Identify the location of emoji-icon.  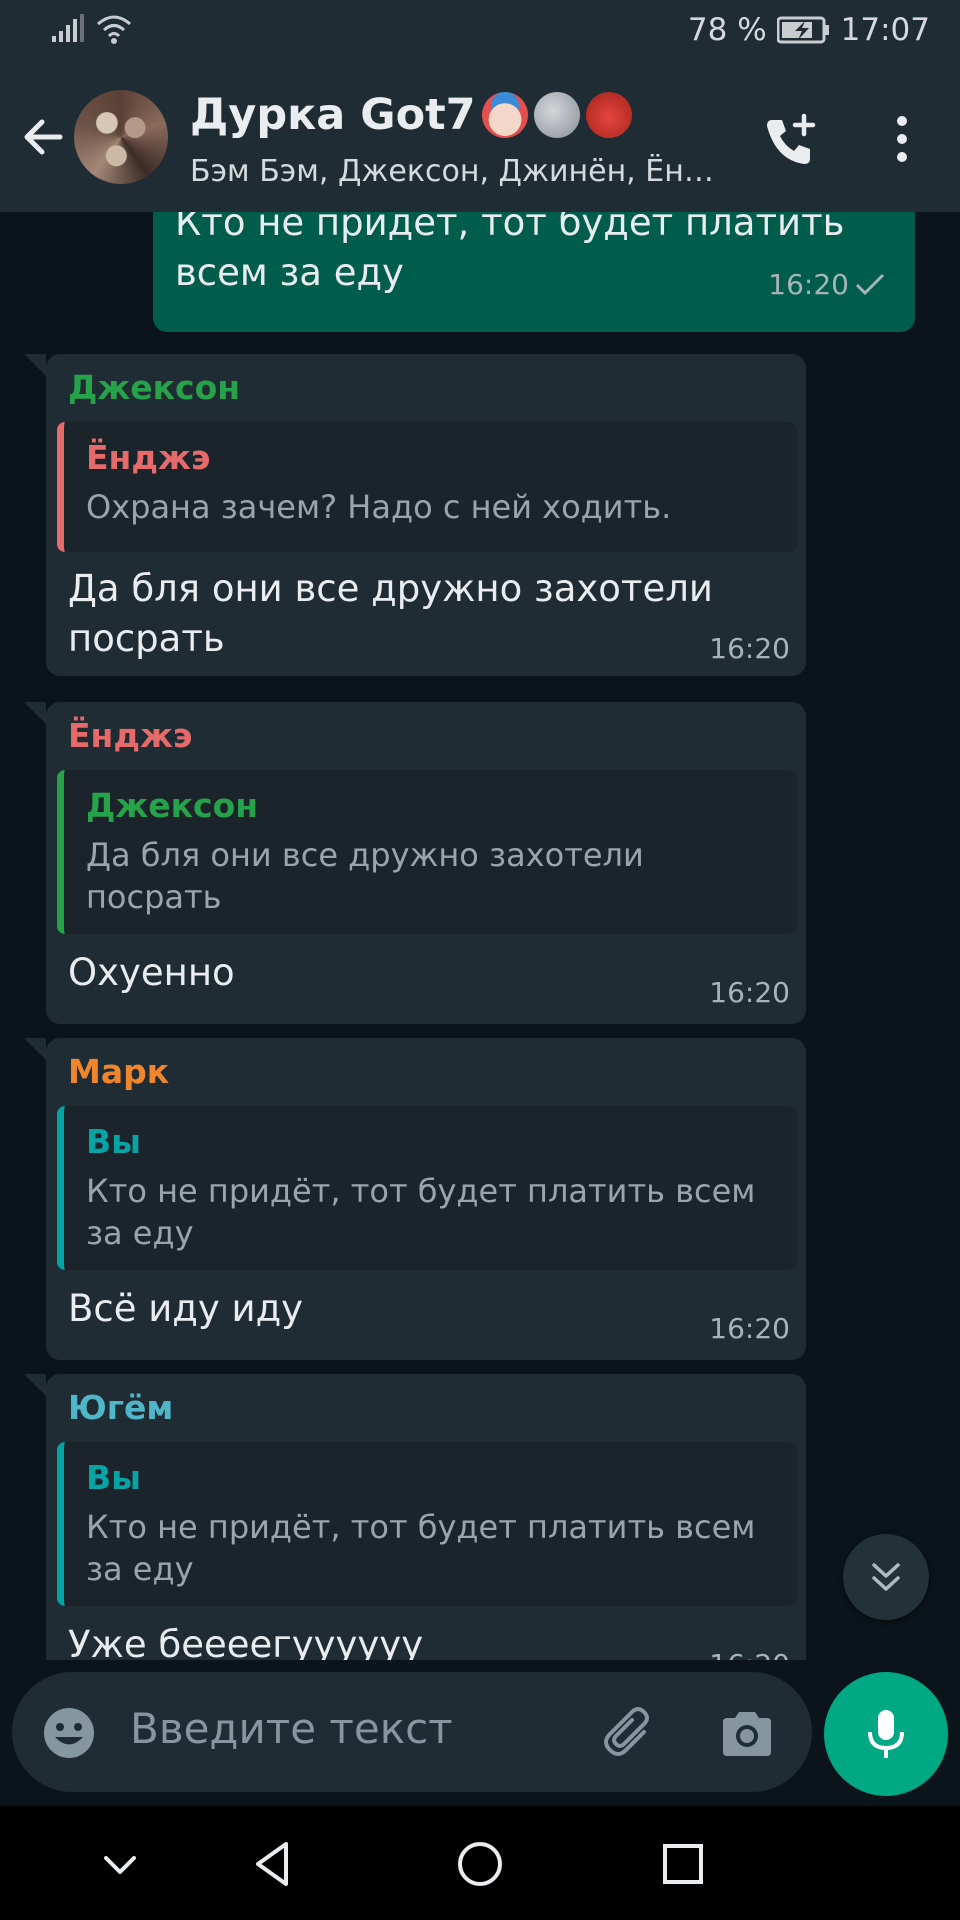
(69, 1733).